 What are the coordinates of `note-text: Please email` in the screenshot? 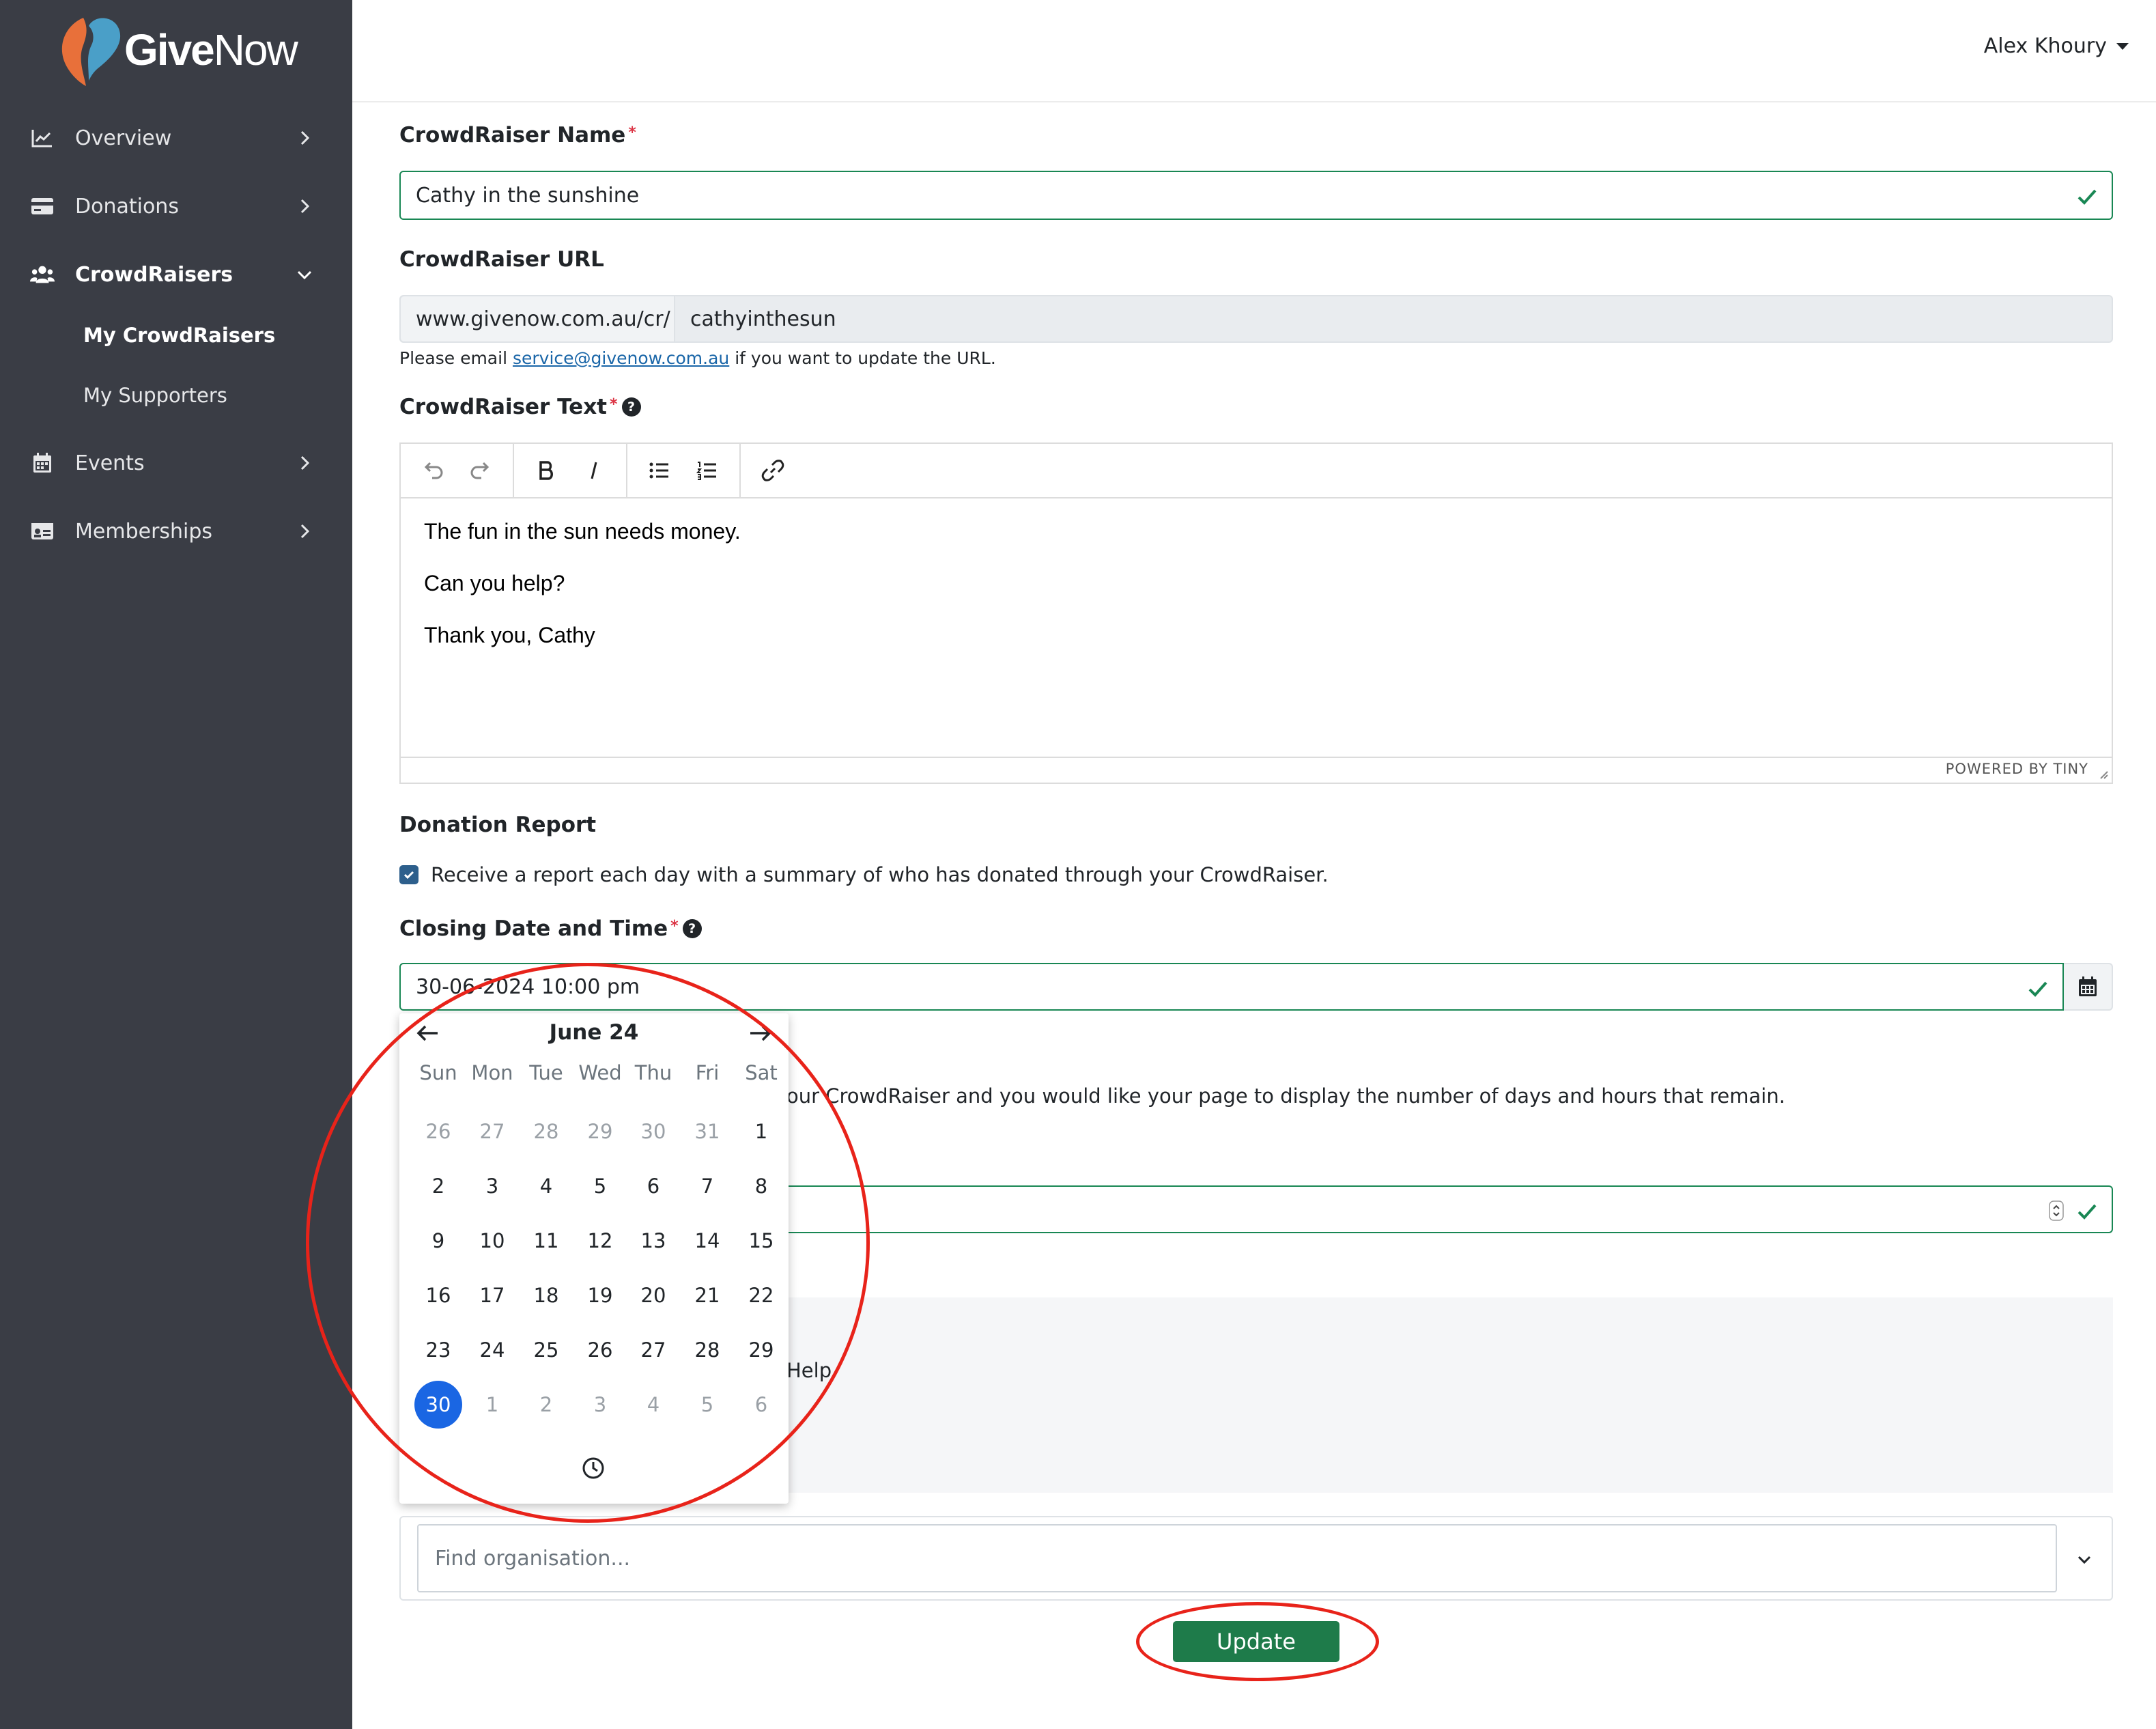 It's located at (454, 358).